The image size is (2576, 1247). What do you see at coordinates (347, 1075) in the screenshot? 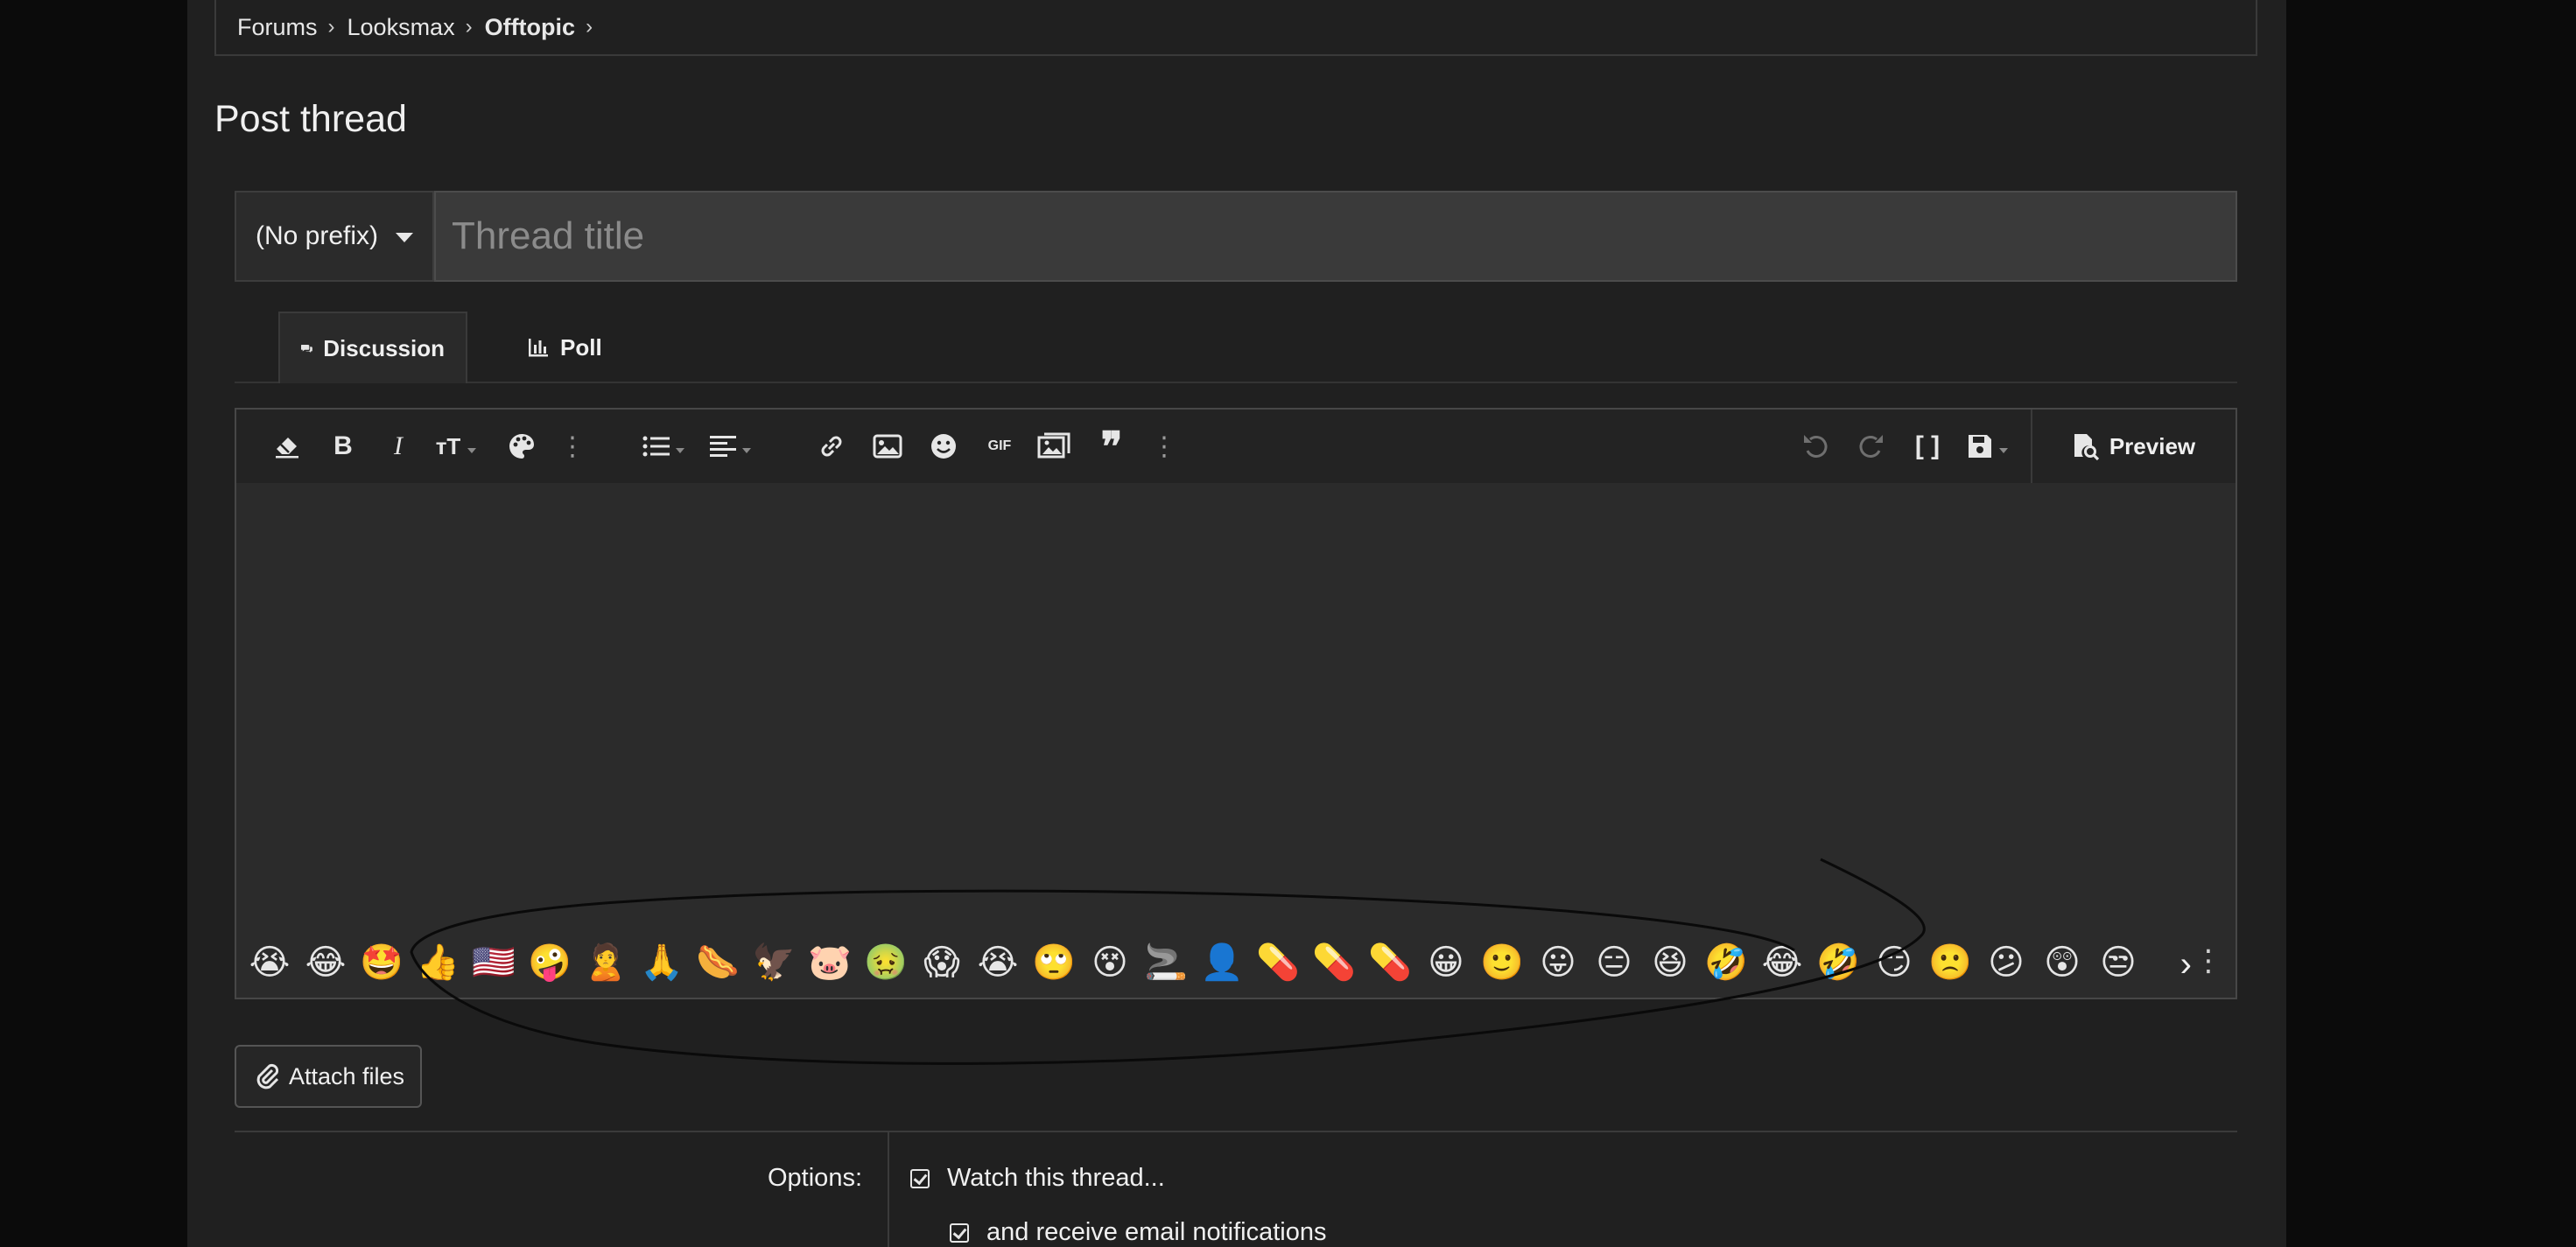
I see `attach-files-label: Attach files` at bounding box center [347, 1075].